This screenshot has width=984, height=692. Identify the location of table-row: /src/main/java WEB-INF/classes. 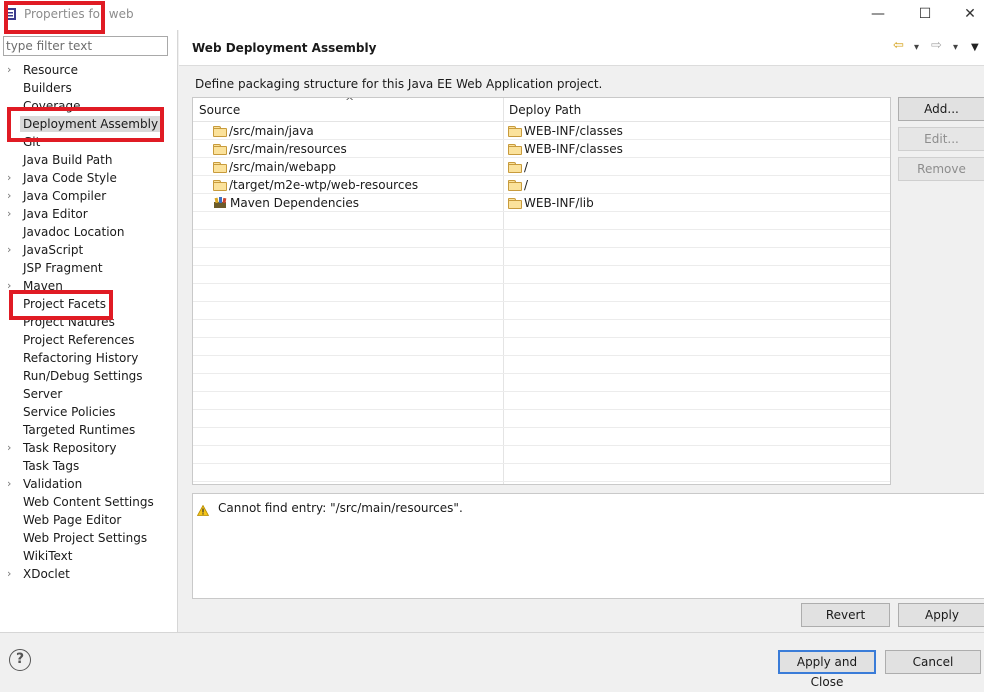
(541, 131).